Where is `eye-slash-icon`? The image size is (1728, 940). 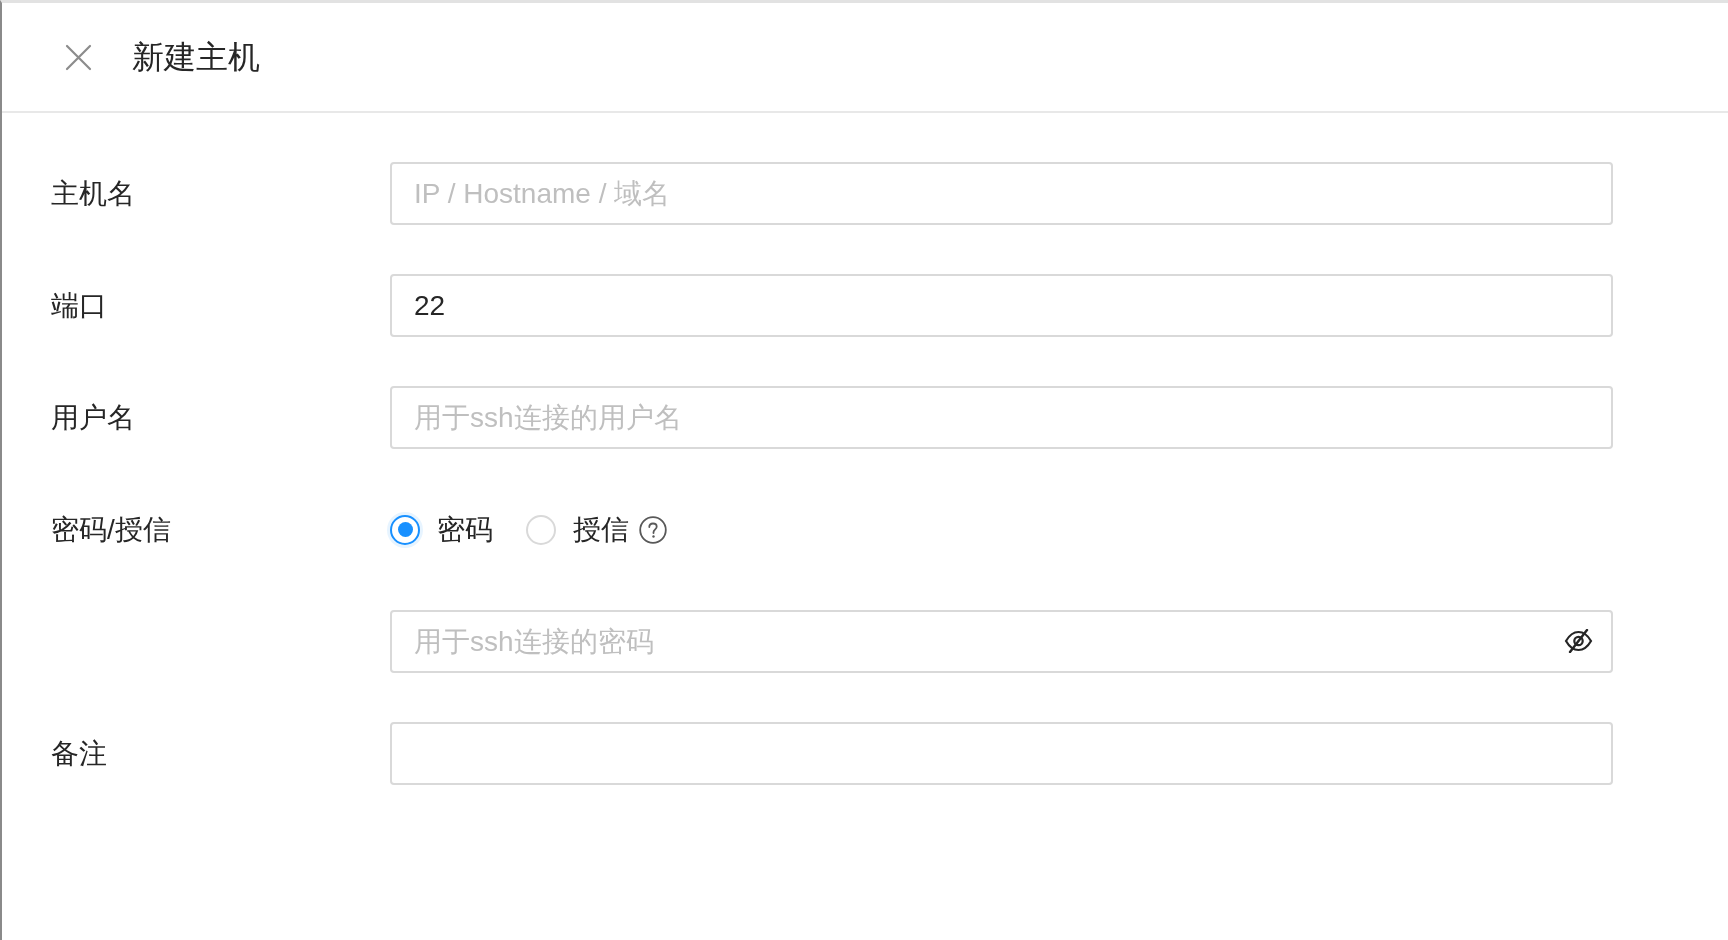
eye-slash-icon is located at coordinates (1578, 641).